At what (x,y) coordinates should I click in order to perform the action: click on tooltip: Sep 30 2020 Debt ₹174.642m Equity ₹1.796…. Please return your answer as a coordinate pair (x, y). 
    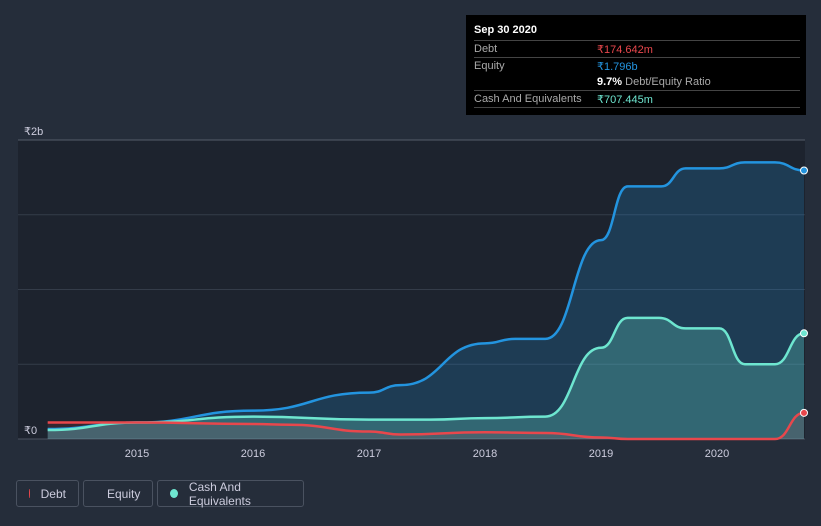
    Looking at the image, I should click on (636, 65).